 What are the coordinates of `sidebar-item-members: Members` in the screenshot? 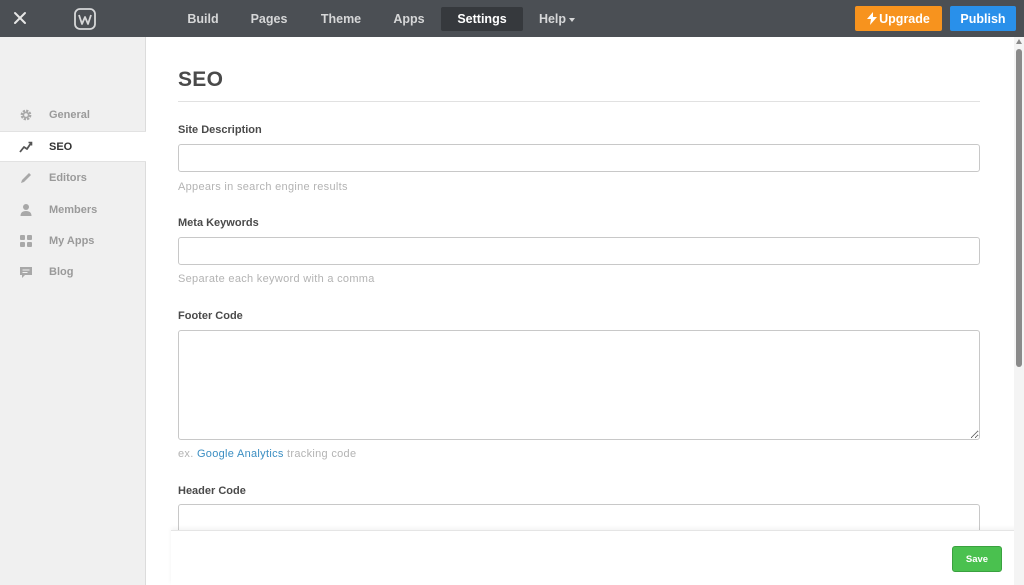 It's located at (72, 209).